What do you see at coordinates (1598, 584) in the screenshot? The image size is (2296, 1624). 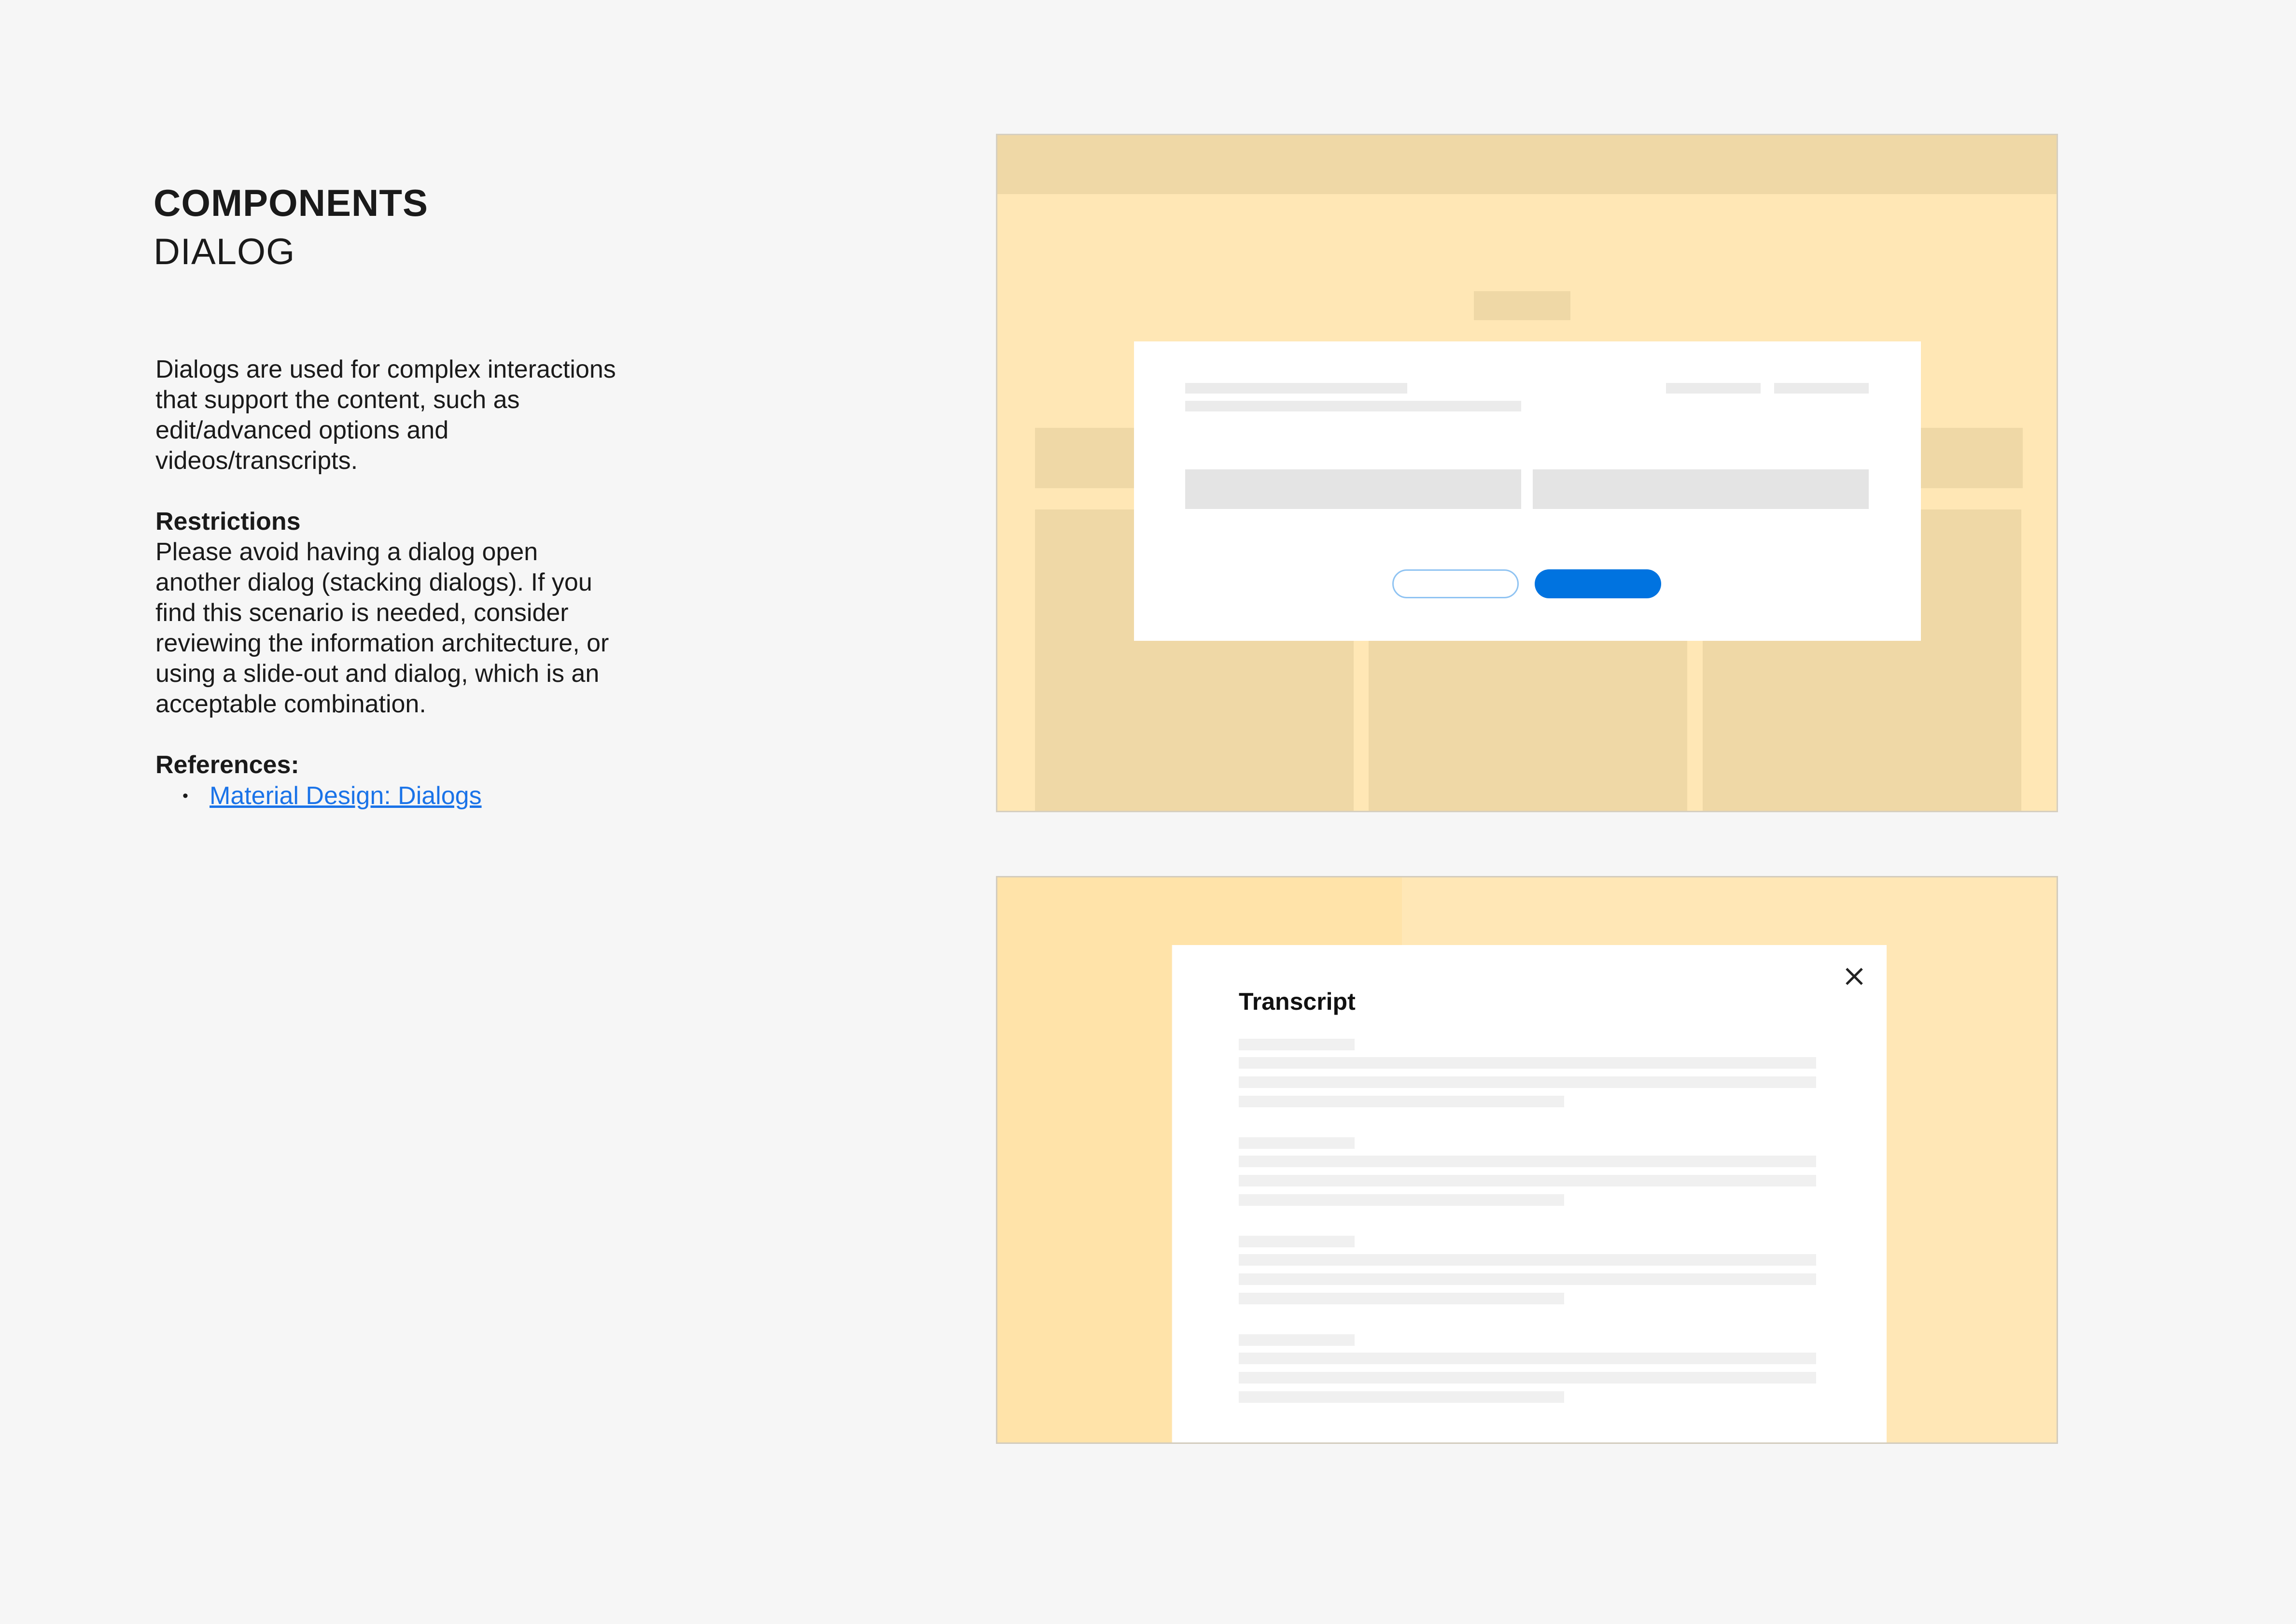 I see `dialog-confirm-button` at bounding box center [1598, 584].